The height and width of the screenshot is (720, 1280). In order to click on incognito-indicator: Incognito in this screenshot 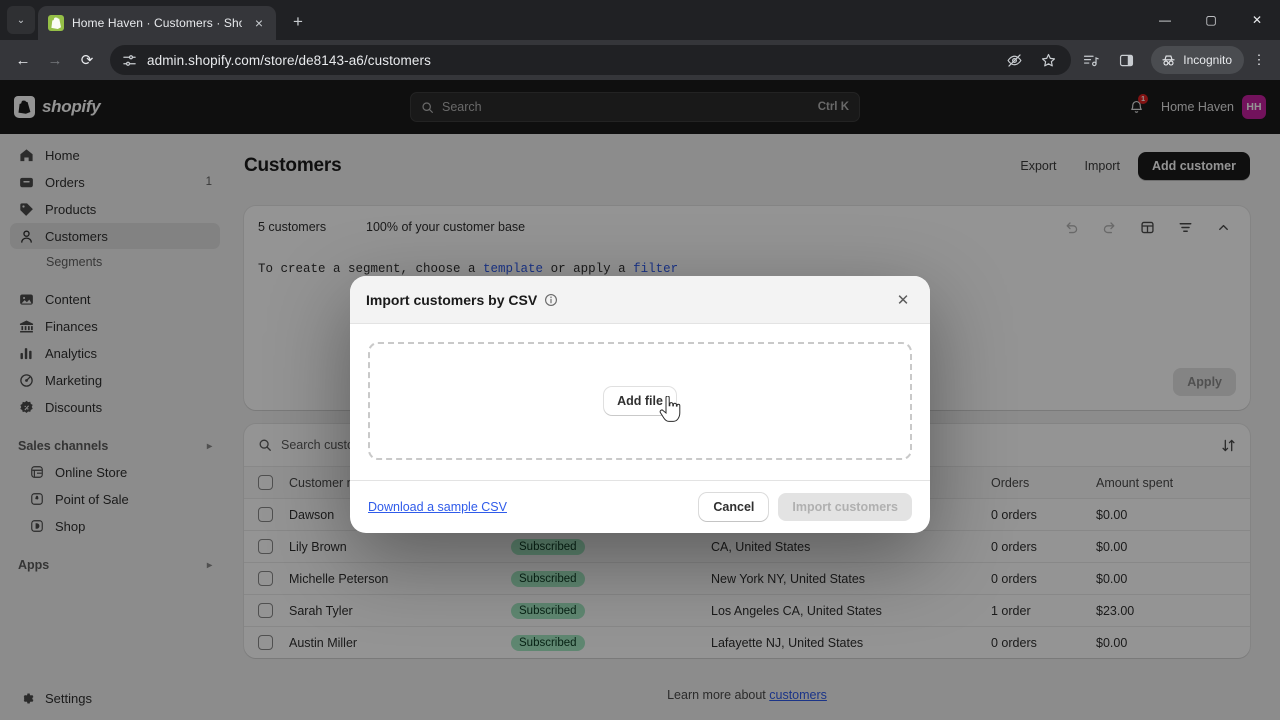, I will do `click(1197, 60)`.